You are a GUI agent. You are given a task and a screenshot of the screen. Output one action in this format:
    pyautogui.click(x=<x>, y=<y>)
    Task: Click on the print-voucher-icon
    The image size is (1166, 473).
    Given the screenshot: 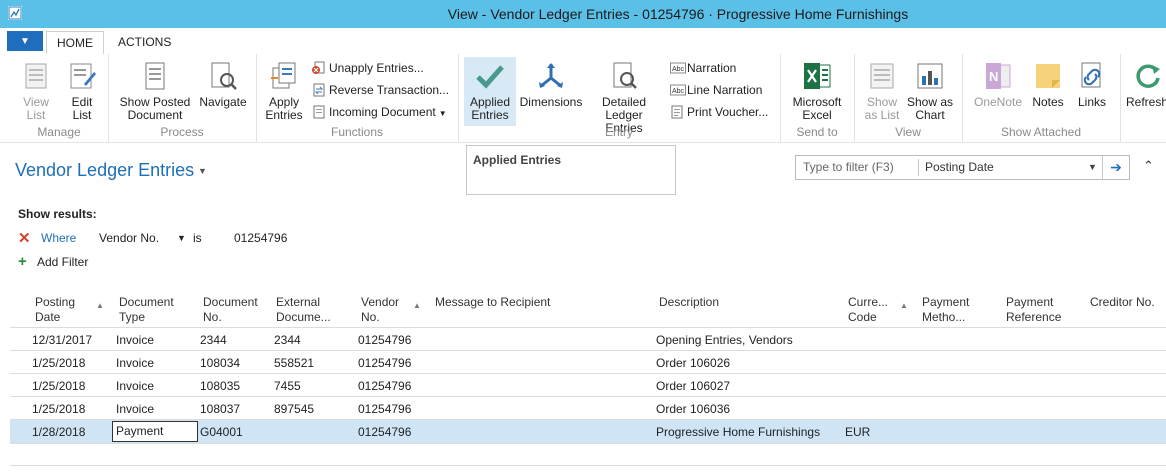 What is the action you would take?
    pyautogui.click(x=677, y=112)
    